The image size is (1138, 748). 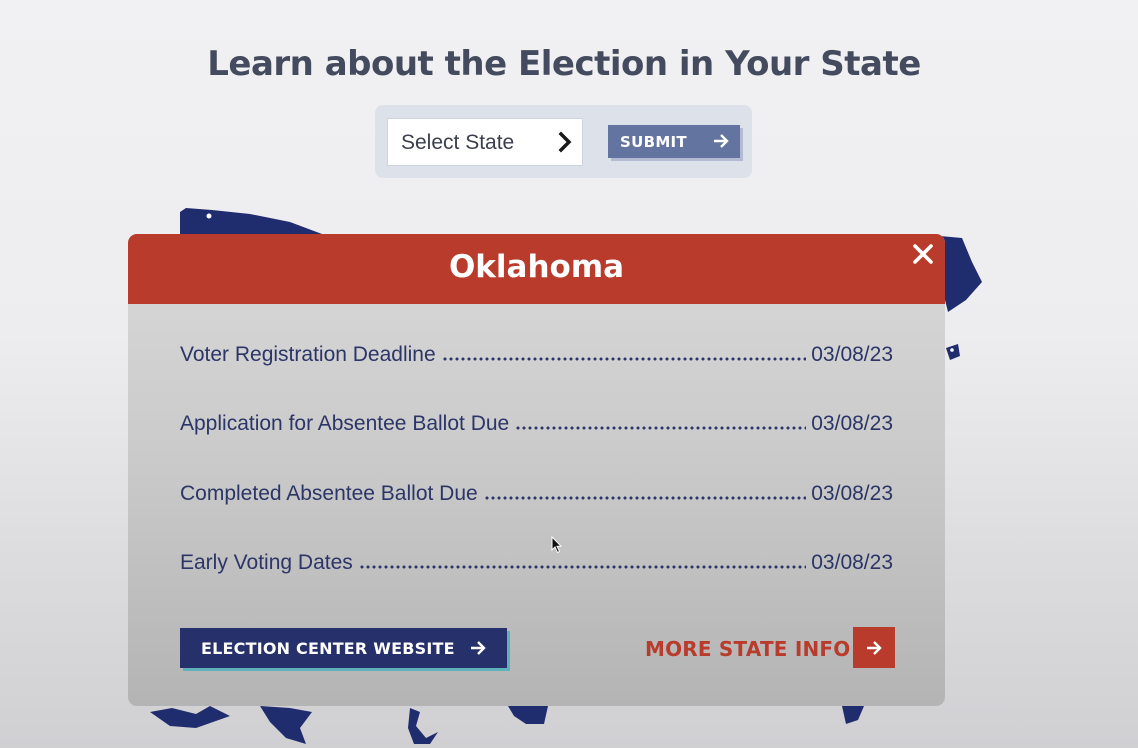 I want to click on deadline-row: Early Voting Dates 03/08/23, so click(x=536, y=560).